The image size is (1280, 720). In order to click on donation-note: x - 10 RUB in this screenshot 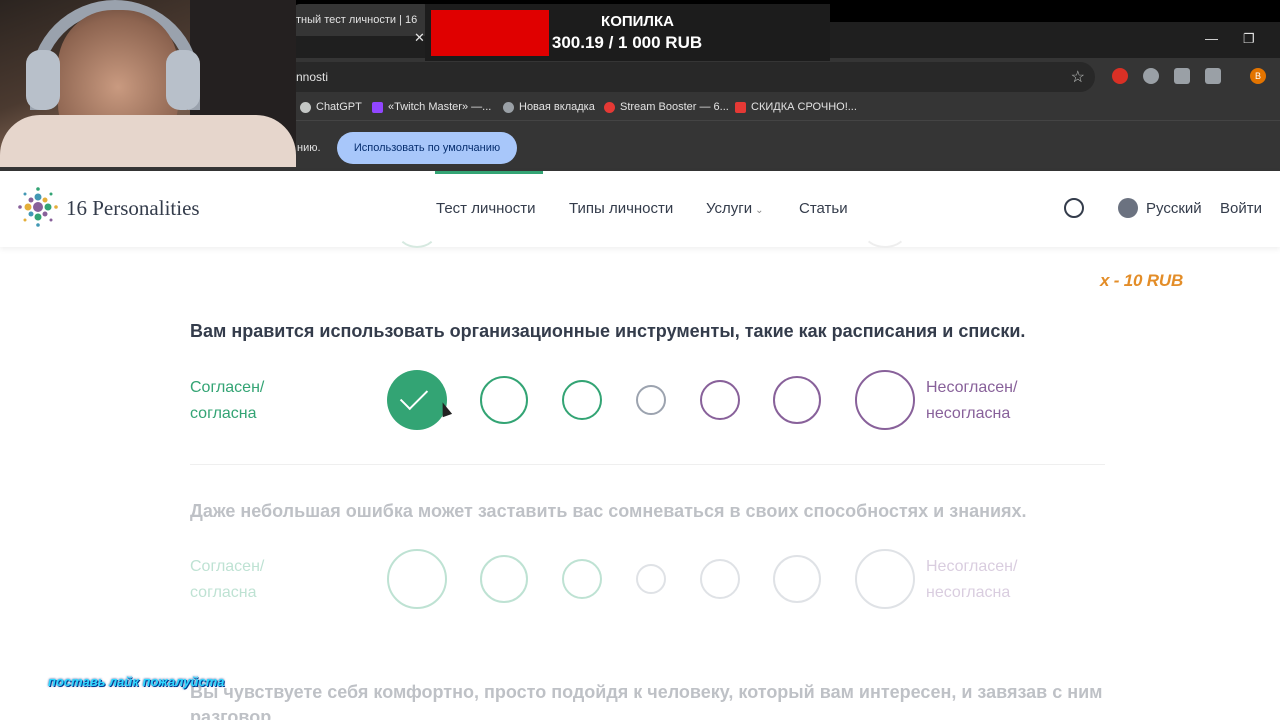, I will do `click(1142, 280)`.